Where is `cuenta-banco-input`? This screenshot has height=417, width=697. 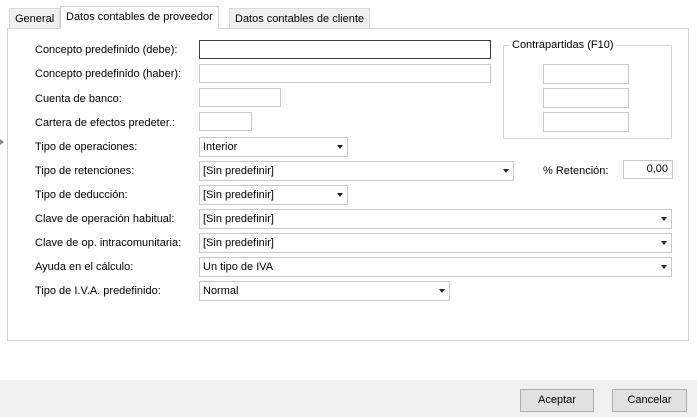
cuenta-banco-input is located at coordinates (240, 97).